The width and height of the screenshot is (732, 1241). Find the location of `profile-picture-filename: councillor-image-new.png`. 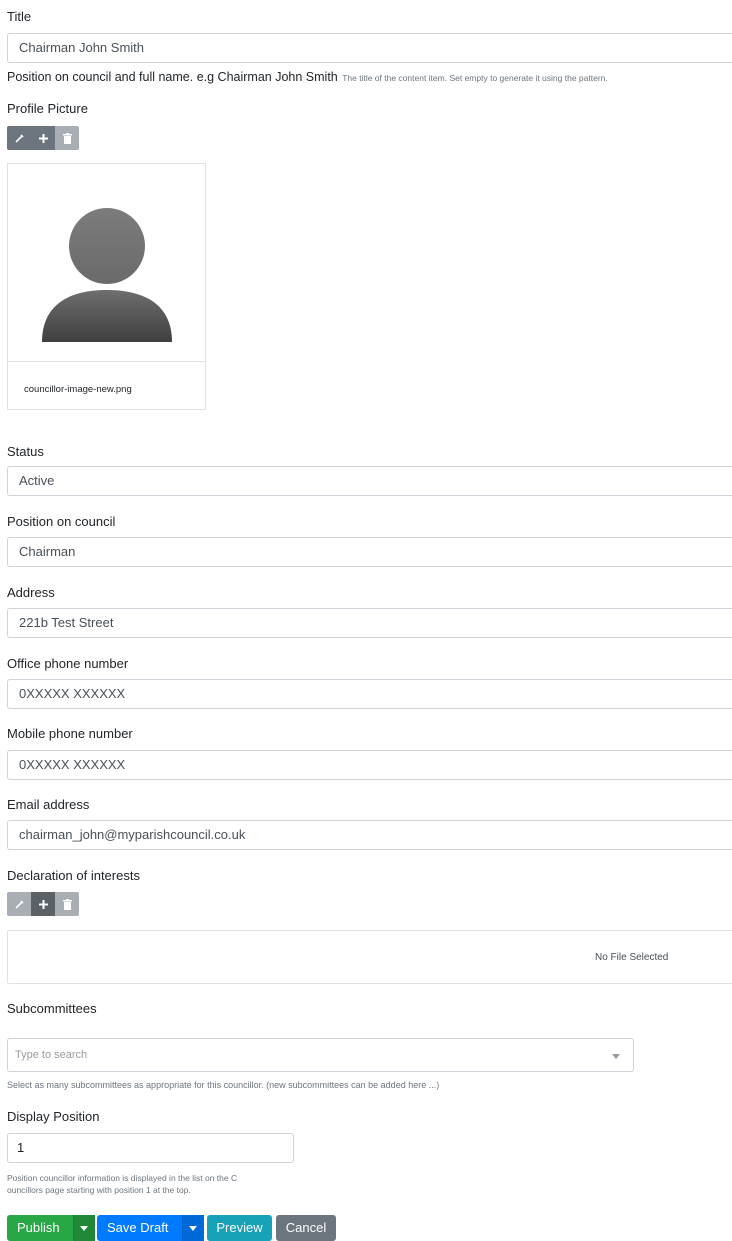

profile-picture-filename: councillor-image-new.png is located at coordinates (78, 389).